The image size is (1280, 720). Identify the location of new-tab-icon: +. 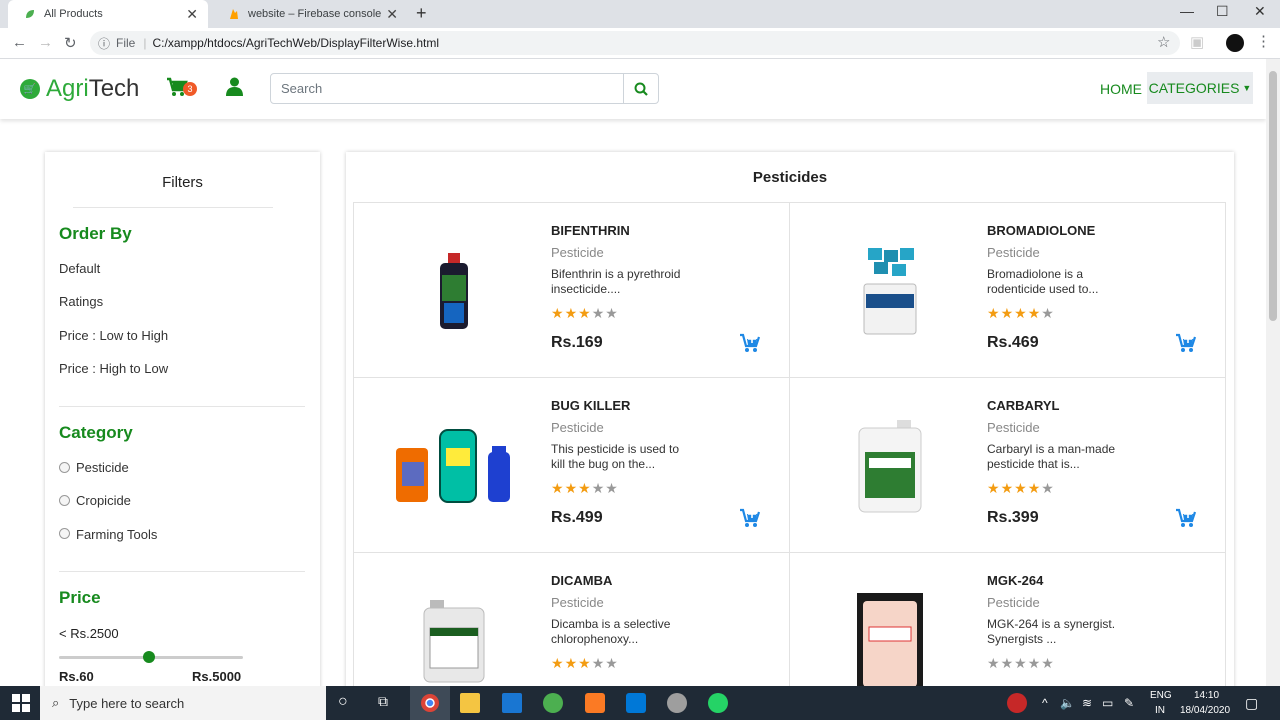
(421, 13).